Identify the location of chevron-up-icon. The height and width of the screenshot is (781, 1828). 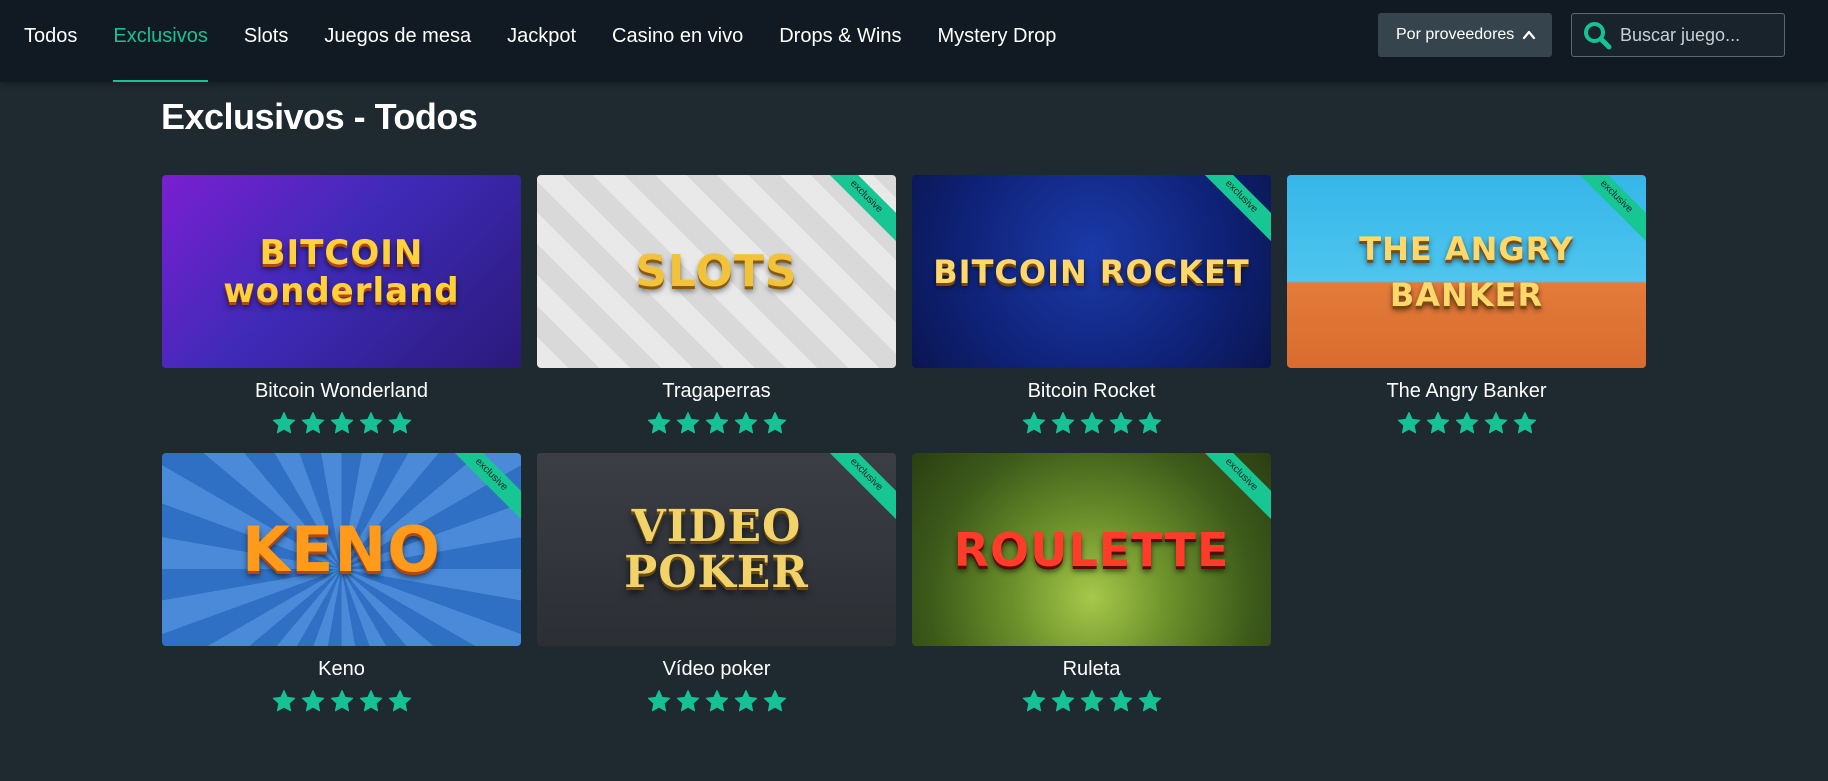
(1529, 35).